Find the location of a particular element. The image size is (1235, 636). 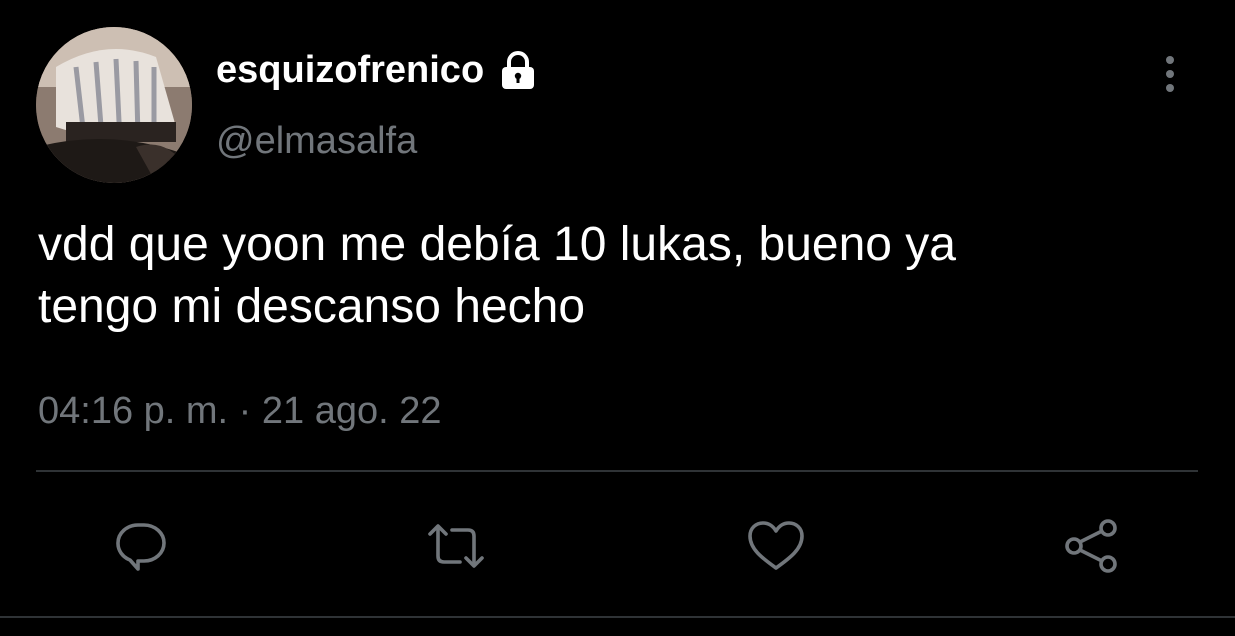

heart-icon is located at coordinates (776, 545).